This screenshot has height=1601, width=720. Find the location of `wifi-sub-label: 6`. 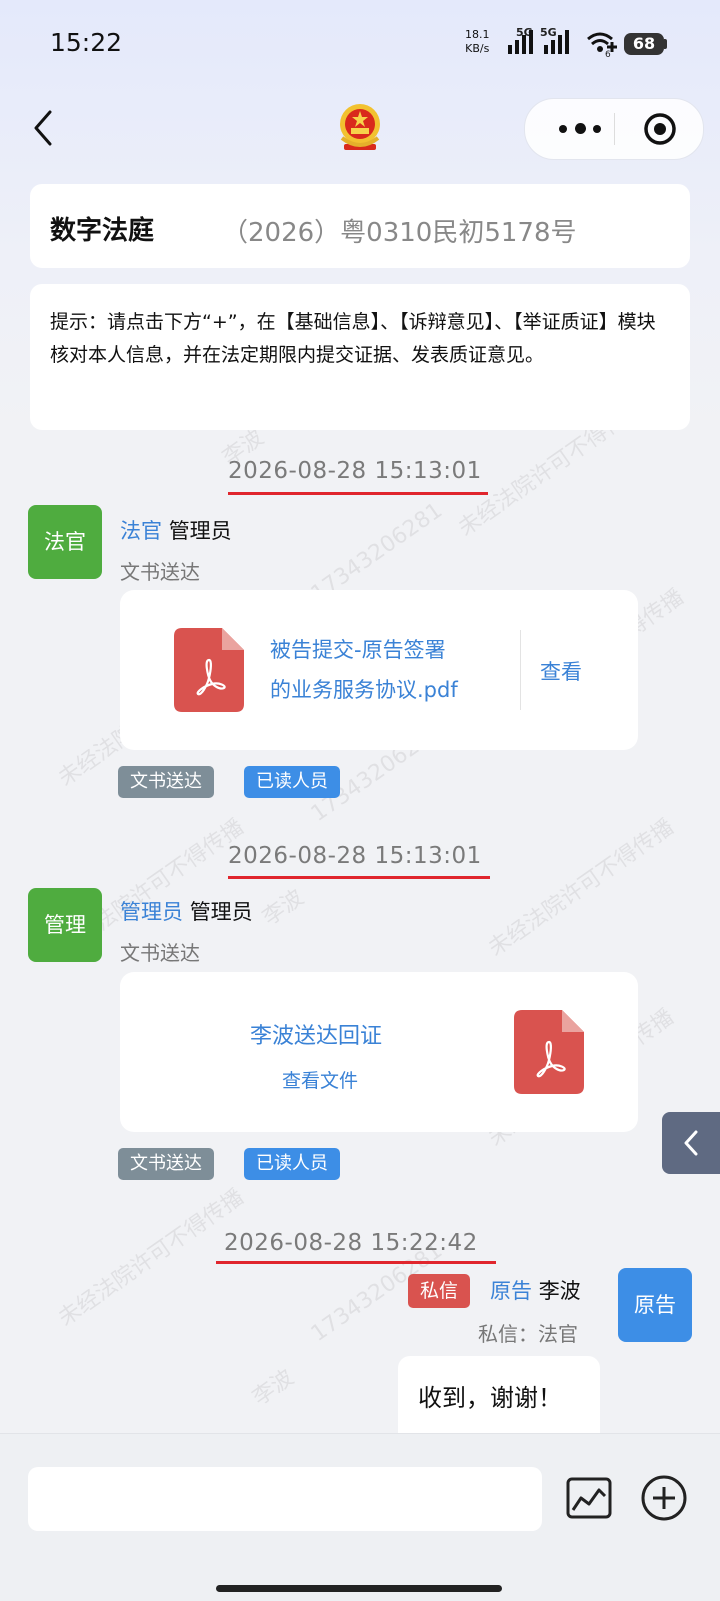

wifi-sub-label: 6 is located at coordinates (608, 55).